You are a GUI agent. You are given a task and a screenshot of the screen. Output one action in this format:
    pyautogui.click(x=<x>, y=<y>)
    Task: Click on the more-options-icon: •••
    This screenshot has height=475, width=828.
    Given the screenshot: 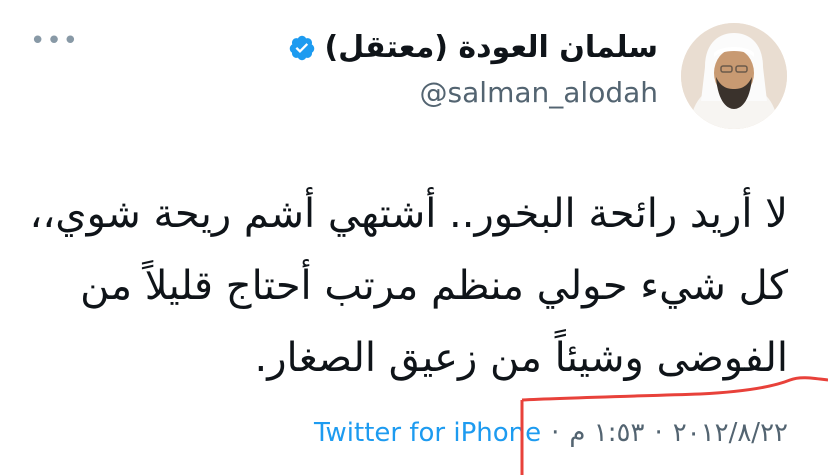 What is the action you would take?
    pyautogui.click(x=54, y=41)
    